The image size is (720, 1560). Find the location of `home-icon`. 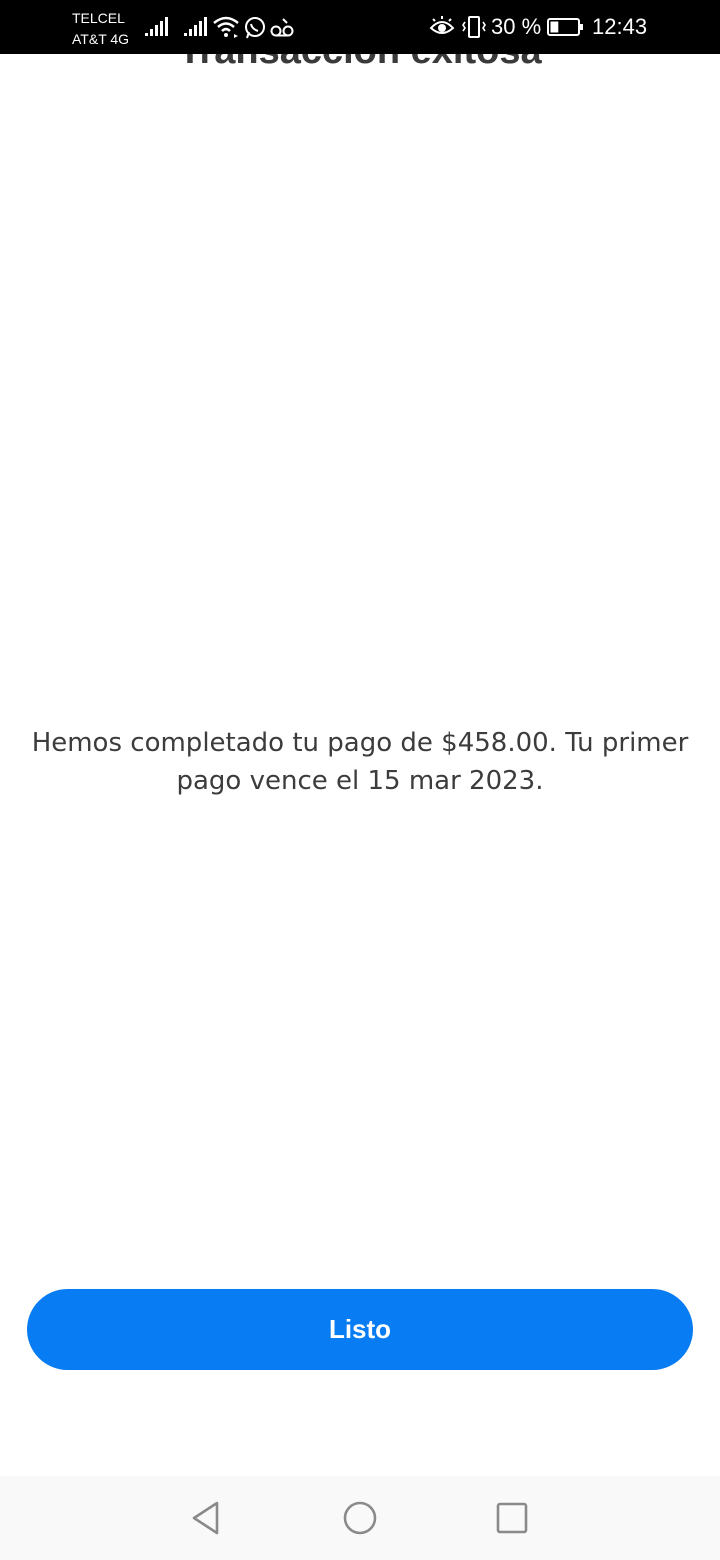

home-icon is located at coordinates (360, 1518).